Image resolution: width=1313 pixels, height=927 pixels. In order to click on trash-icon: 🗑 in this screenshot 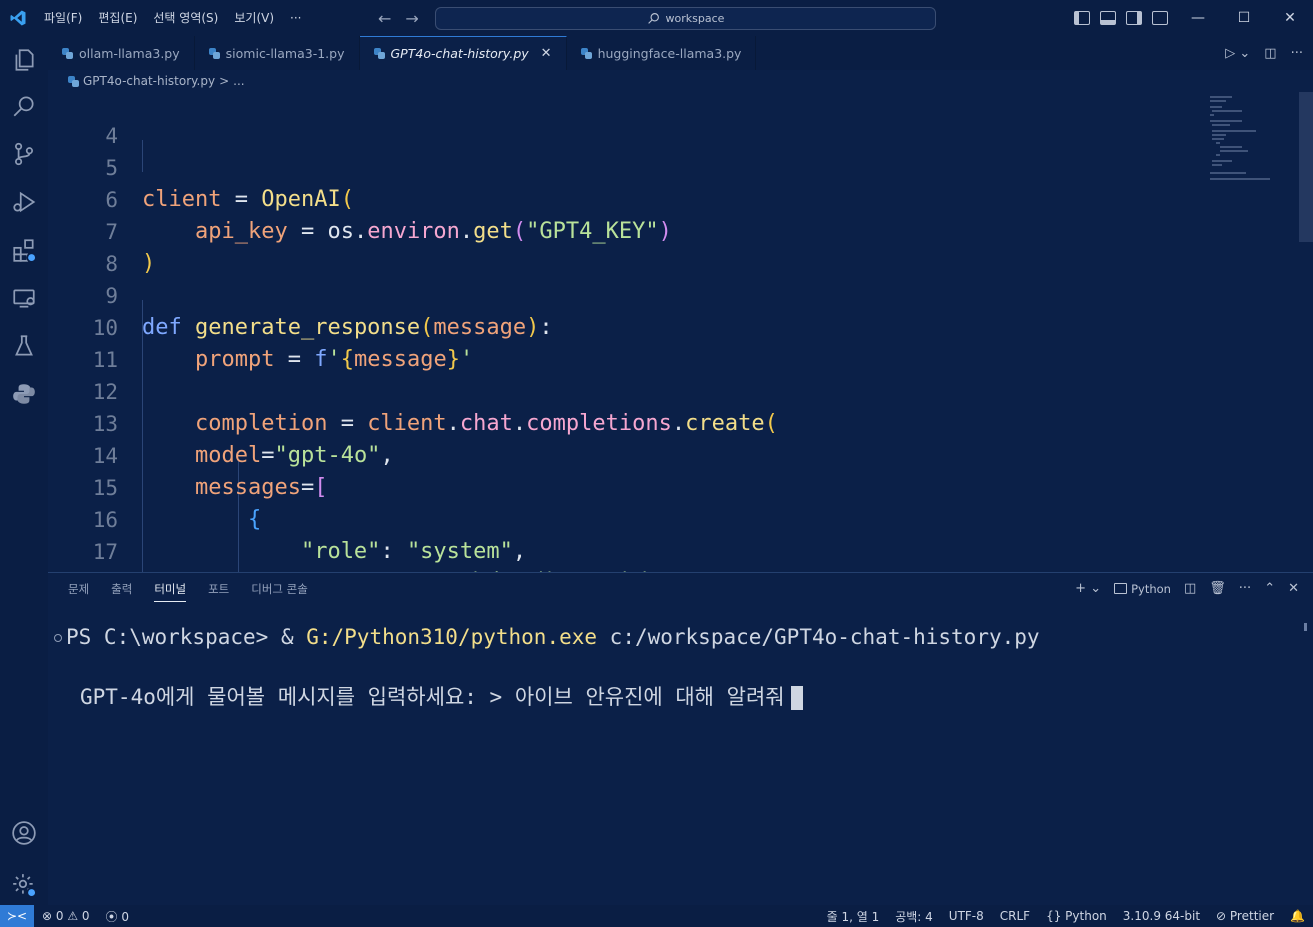, I will do `click(1217, 588)`.